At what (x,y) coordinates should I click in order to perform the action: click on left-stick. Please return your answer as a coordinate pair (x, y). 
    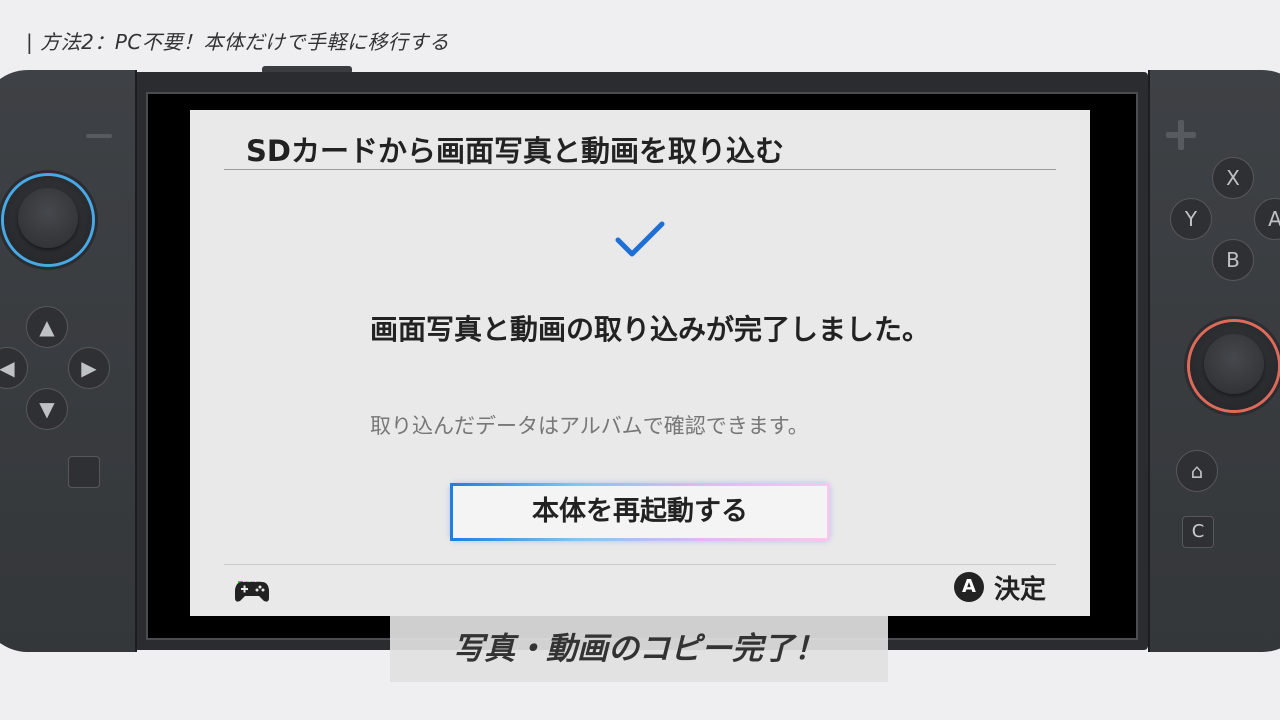
    Looking at the image, I should click on (48, 220).